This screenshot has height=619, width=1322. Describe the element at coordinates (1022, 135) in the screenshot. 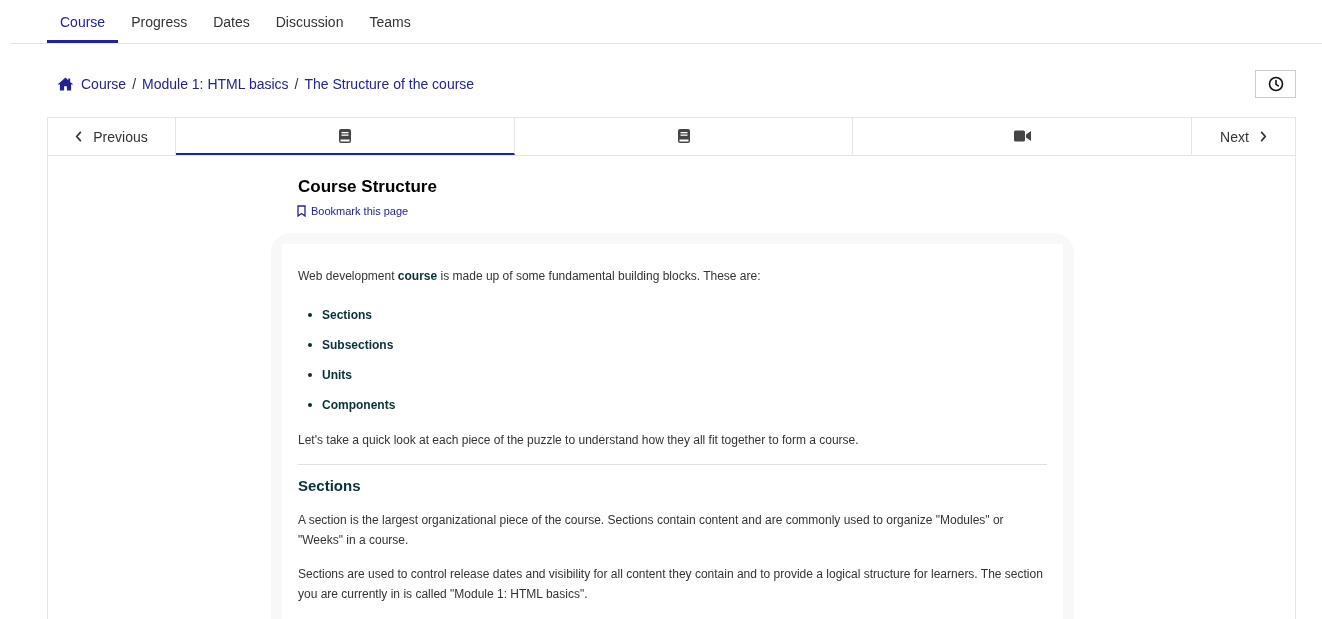

I see `video-camera-icon` at that location.